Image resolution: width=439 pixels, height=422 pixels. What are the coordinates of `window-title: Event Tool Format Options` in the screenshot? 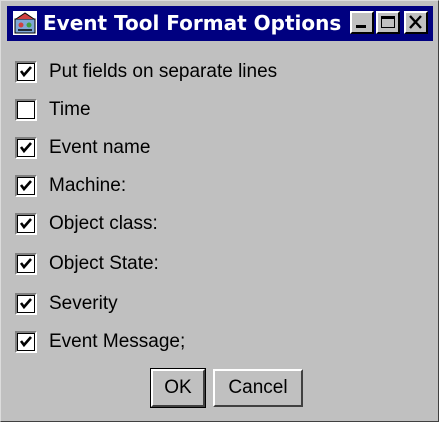 It's located at (192, 23).